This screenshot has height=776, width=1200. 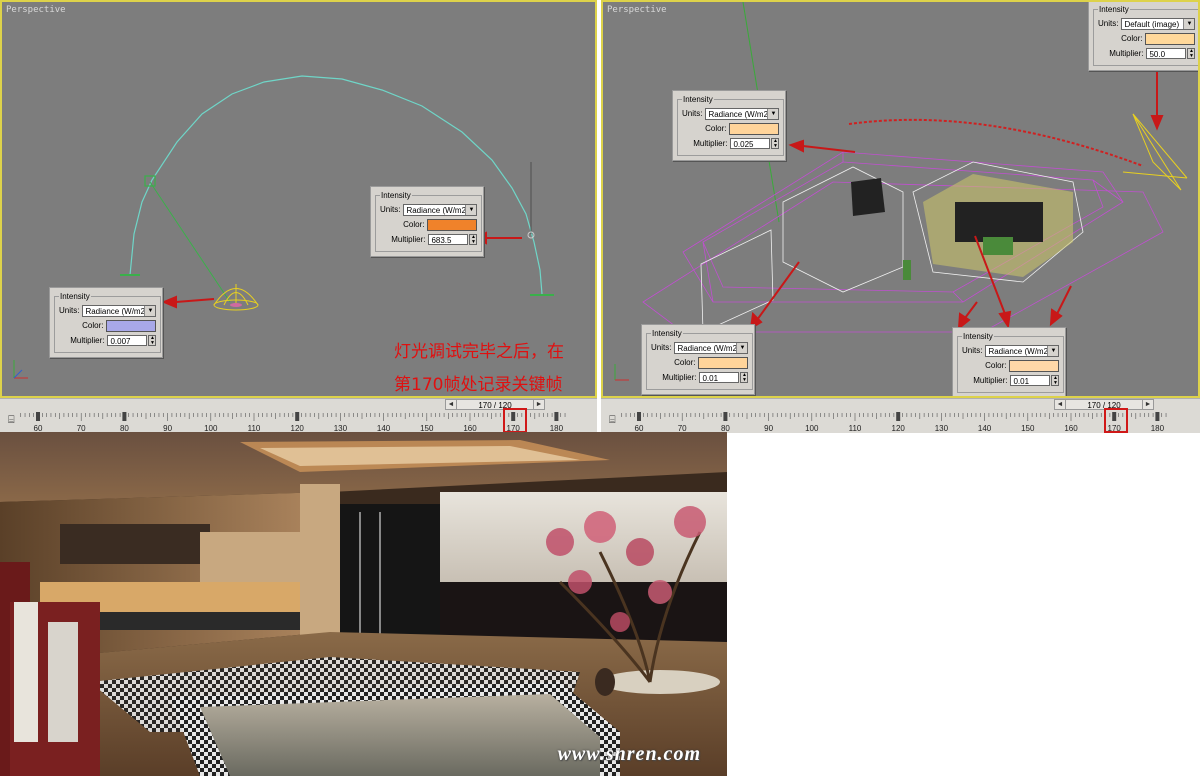 What do you see at coordinates (1152, 24) in the screenshot?
I see `units-value: Default (image)` at bounding box center [1152, 24].